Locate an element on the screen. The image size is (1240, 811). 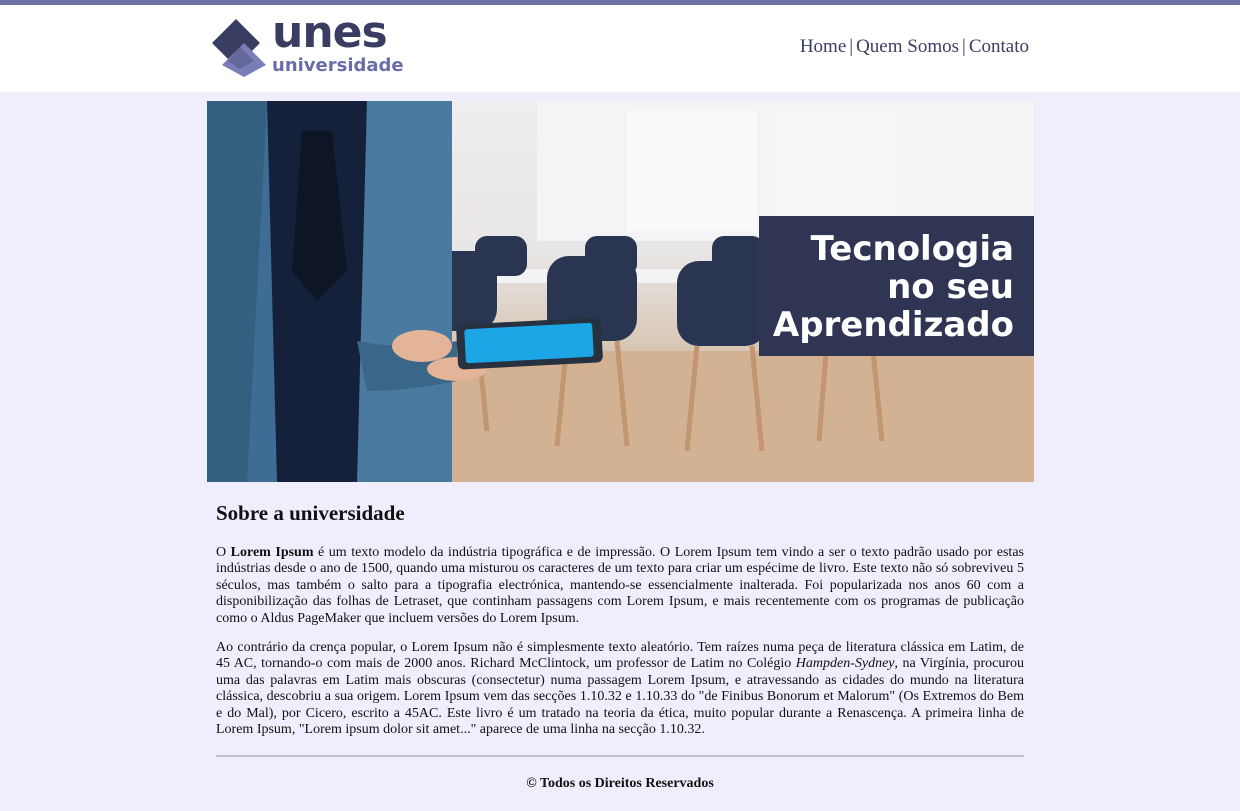
main-nav: Home | Quem Somos | Contato is located at coordinates (914, 47).